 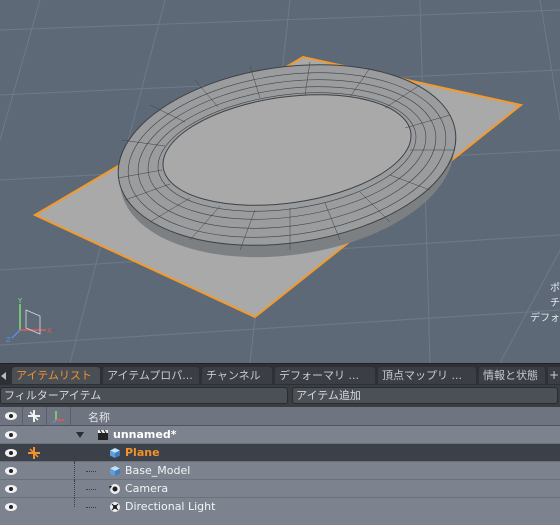 What do you see at coordinates (554, 375) in the screenshot?
I see `add-tab-button: +` at bounding box center [554, 375].